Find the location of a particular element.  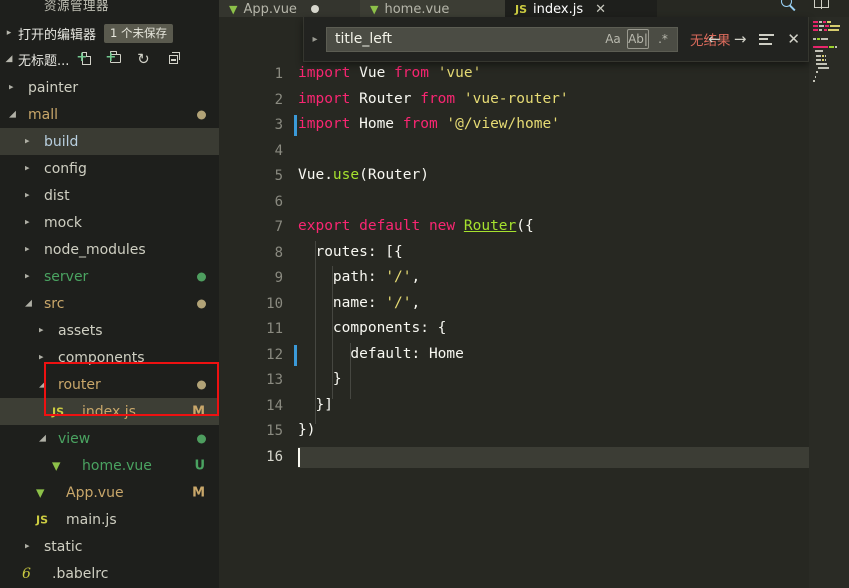

tree-item-main-js: JS main.js is located at coordinates (109, 519).